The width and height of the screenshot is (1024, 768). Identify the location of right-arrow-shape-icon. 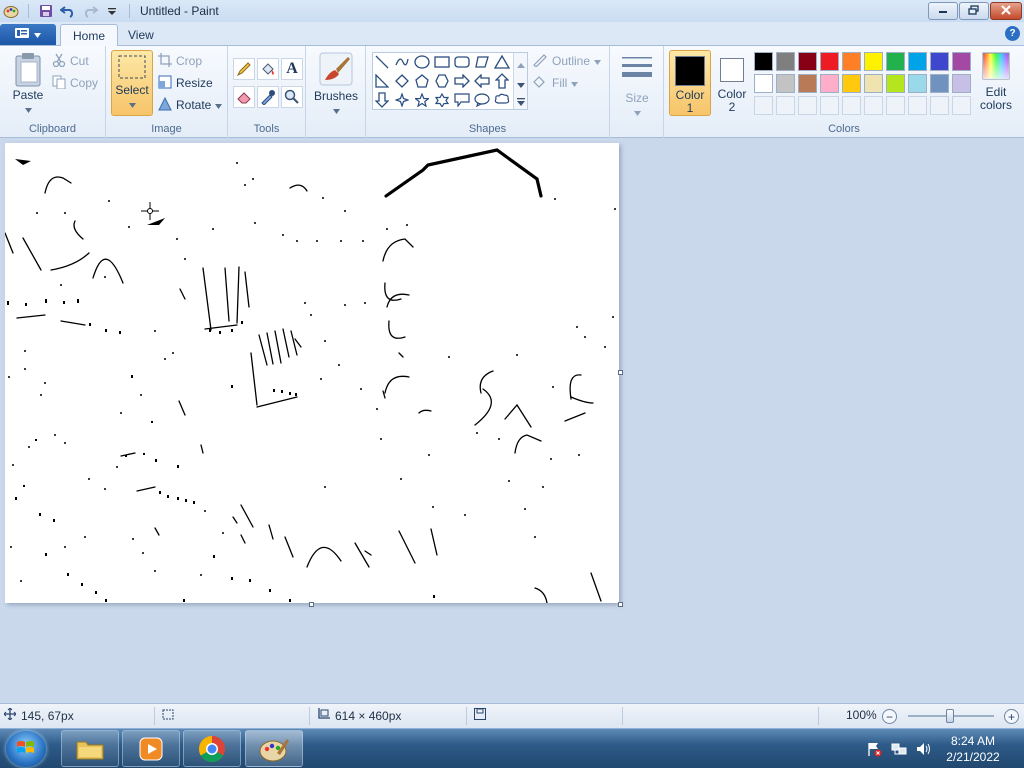
(462, 81).